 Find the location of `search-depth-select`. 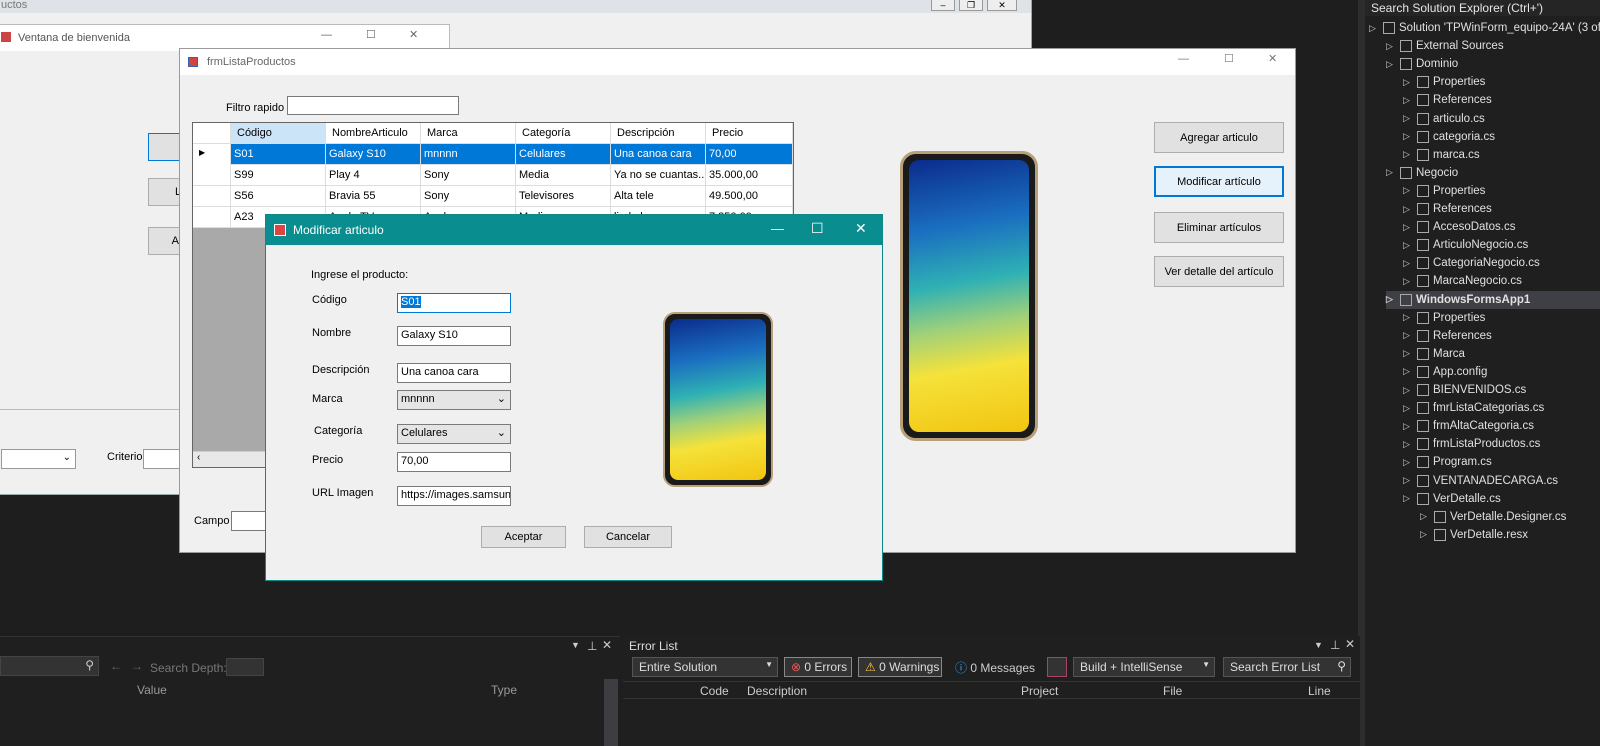

search-depth-select is located at coordinates (245, 667).